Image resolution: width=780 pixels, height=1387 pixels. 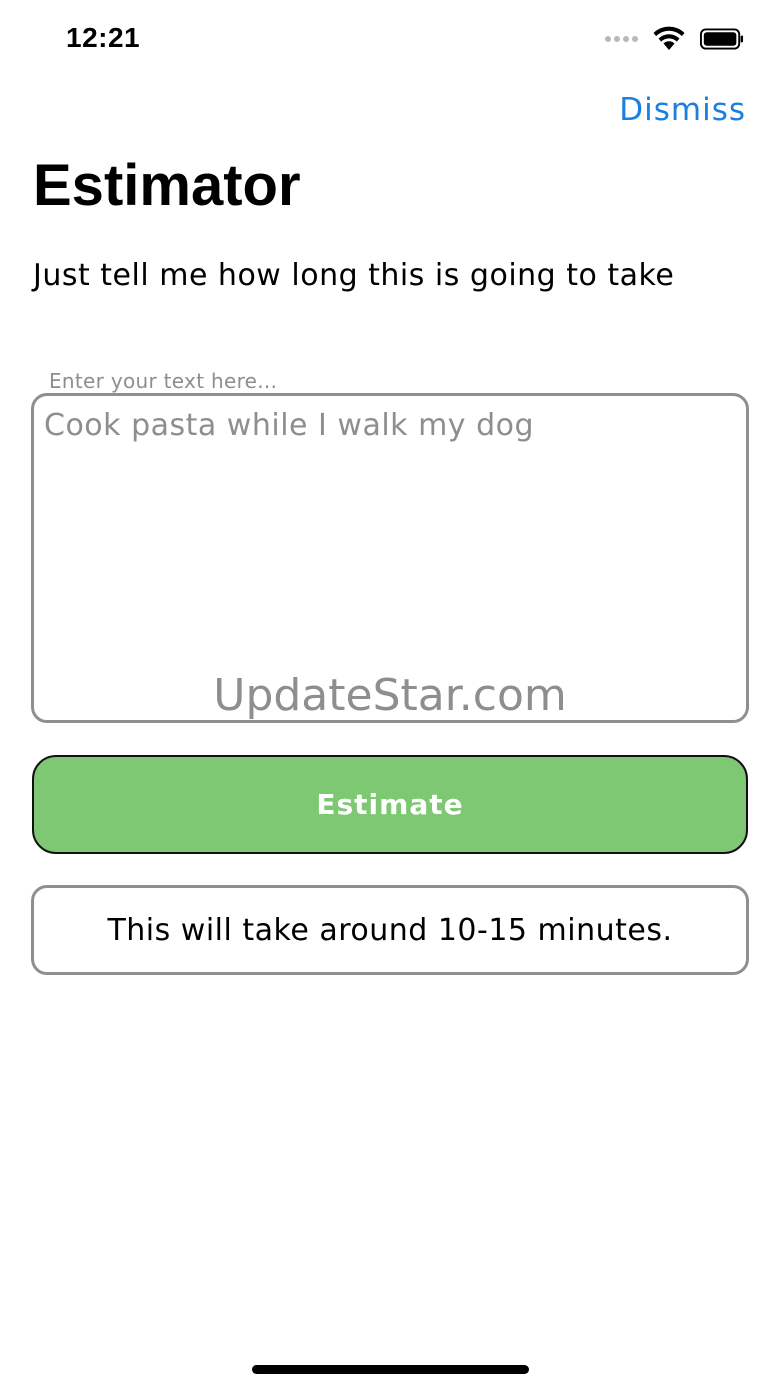 I want to click on result-box: This will take around 10-15 minutes., so click(x=390, y=930).